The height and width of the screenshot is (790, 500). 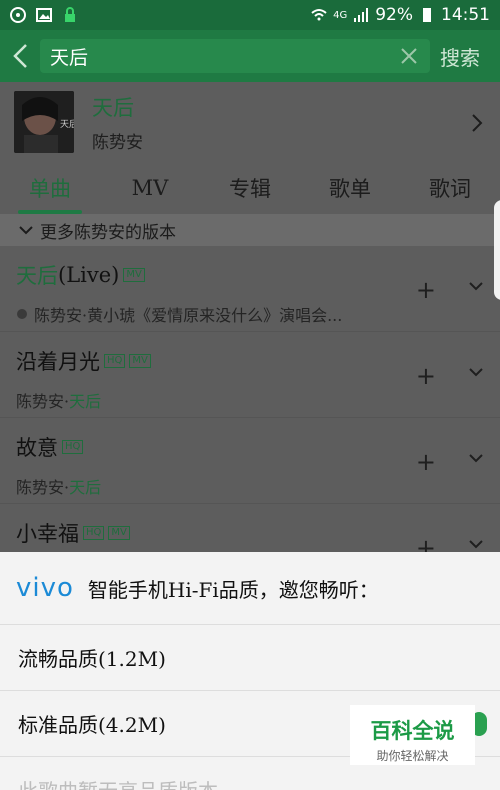 What do you see at coordinates (412, 731) in the screenshot?
I see `watermark-title: 百科全说` at bounding box center [412, 731].